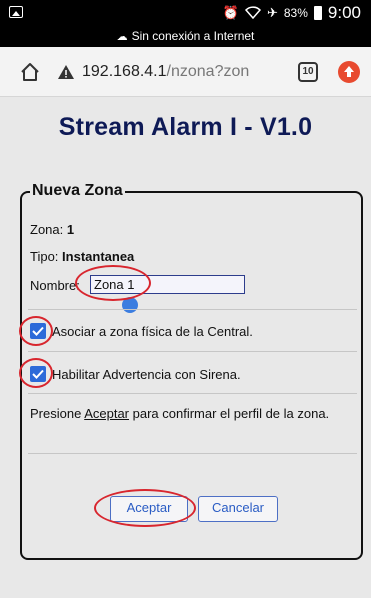  Describe the element at coordinates (193, 36) in the screenshot. I see `offline-text: Sin conexión a Internet` at that location.